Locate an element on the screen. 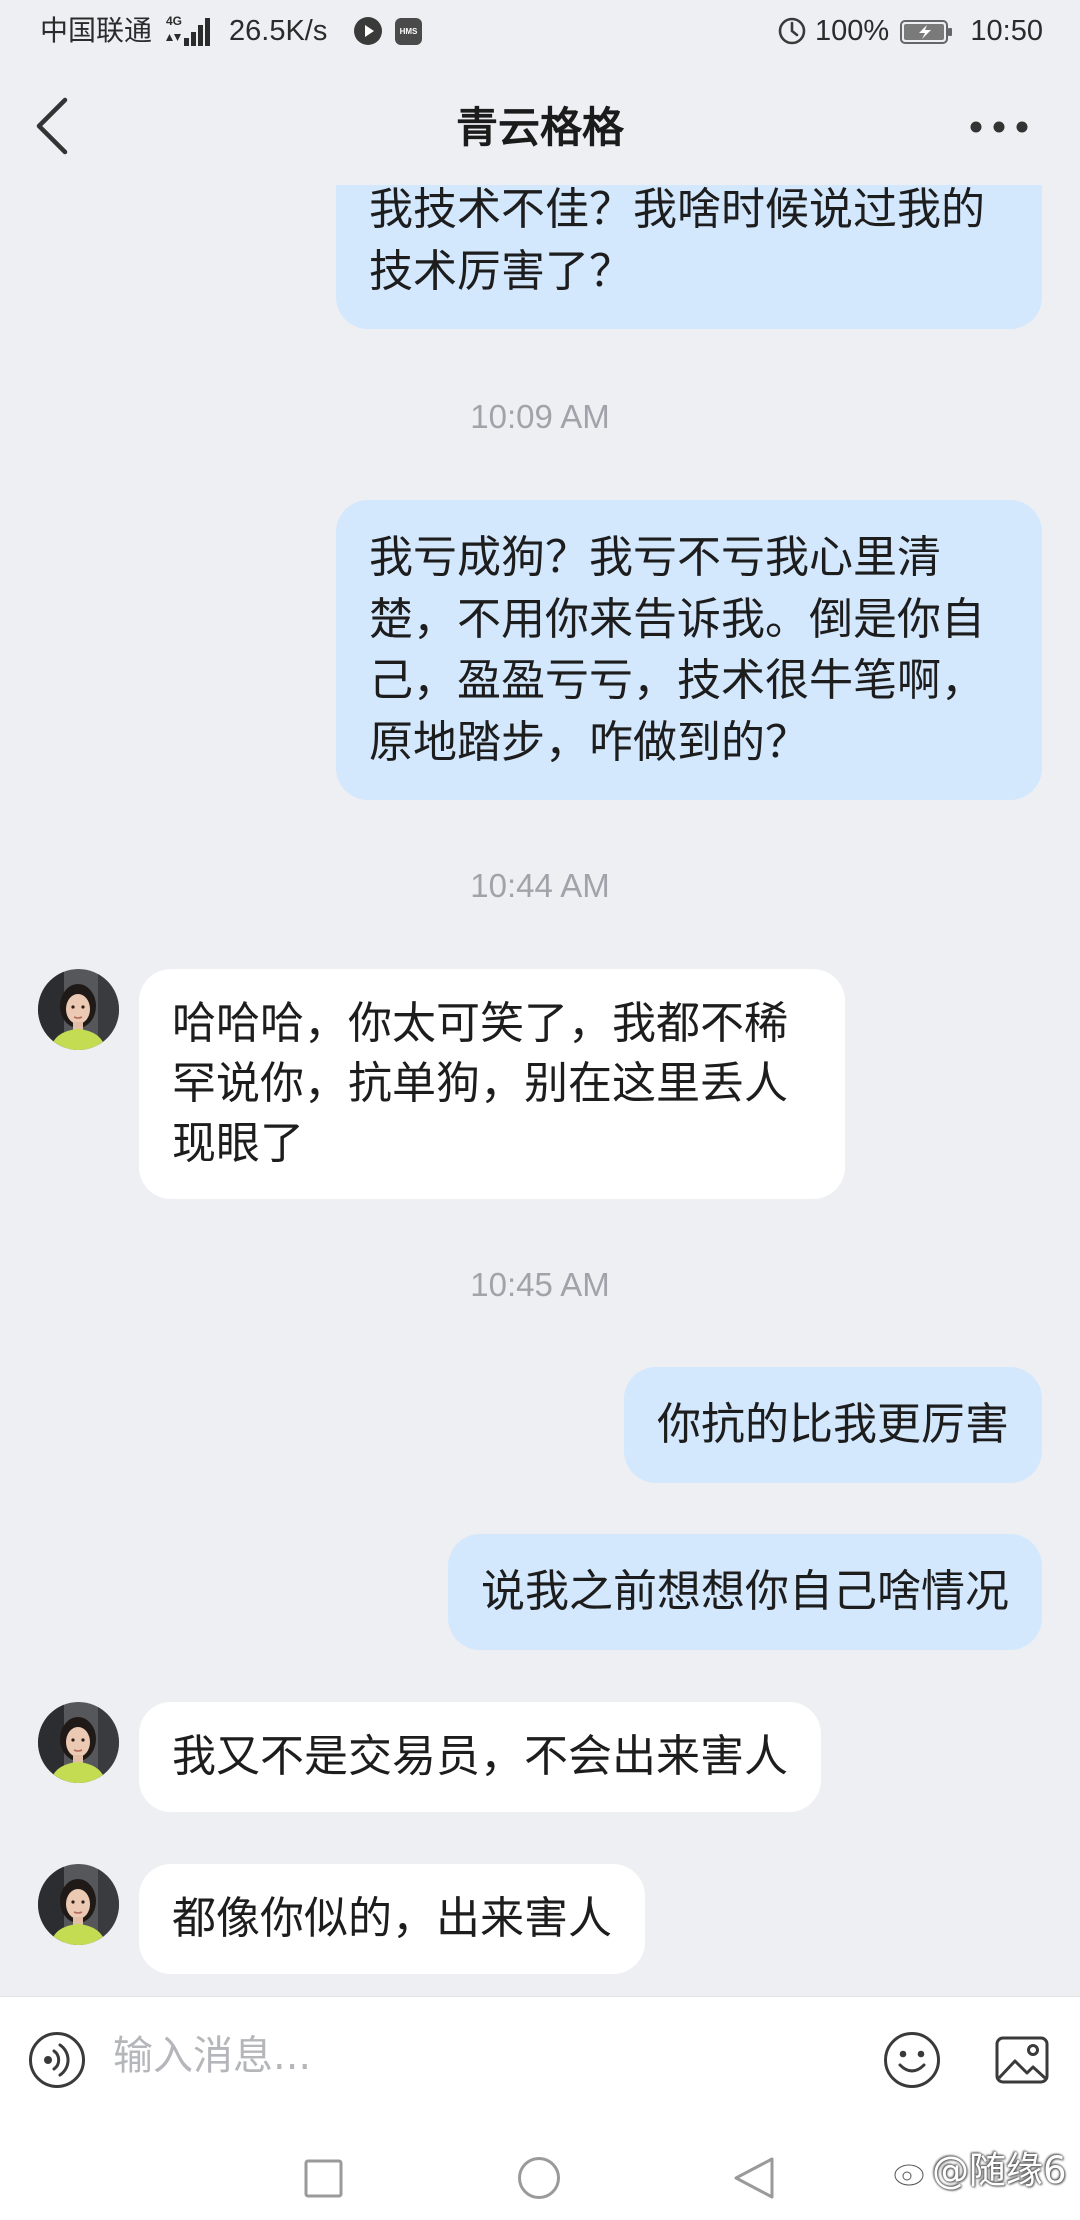  sent-message: 我技术不佳？我啥时候说过我的技术厉害了？ is located at coordinates (689, 257).